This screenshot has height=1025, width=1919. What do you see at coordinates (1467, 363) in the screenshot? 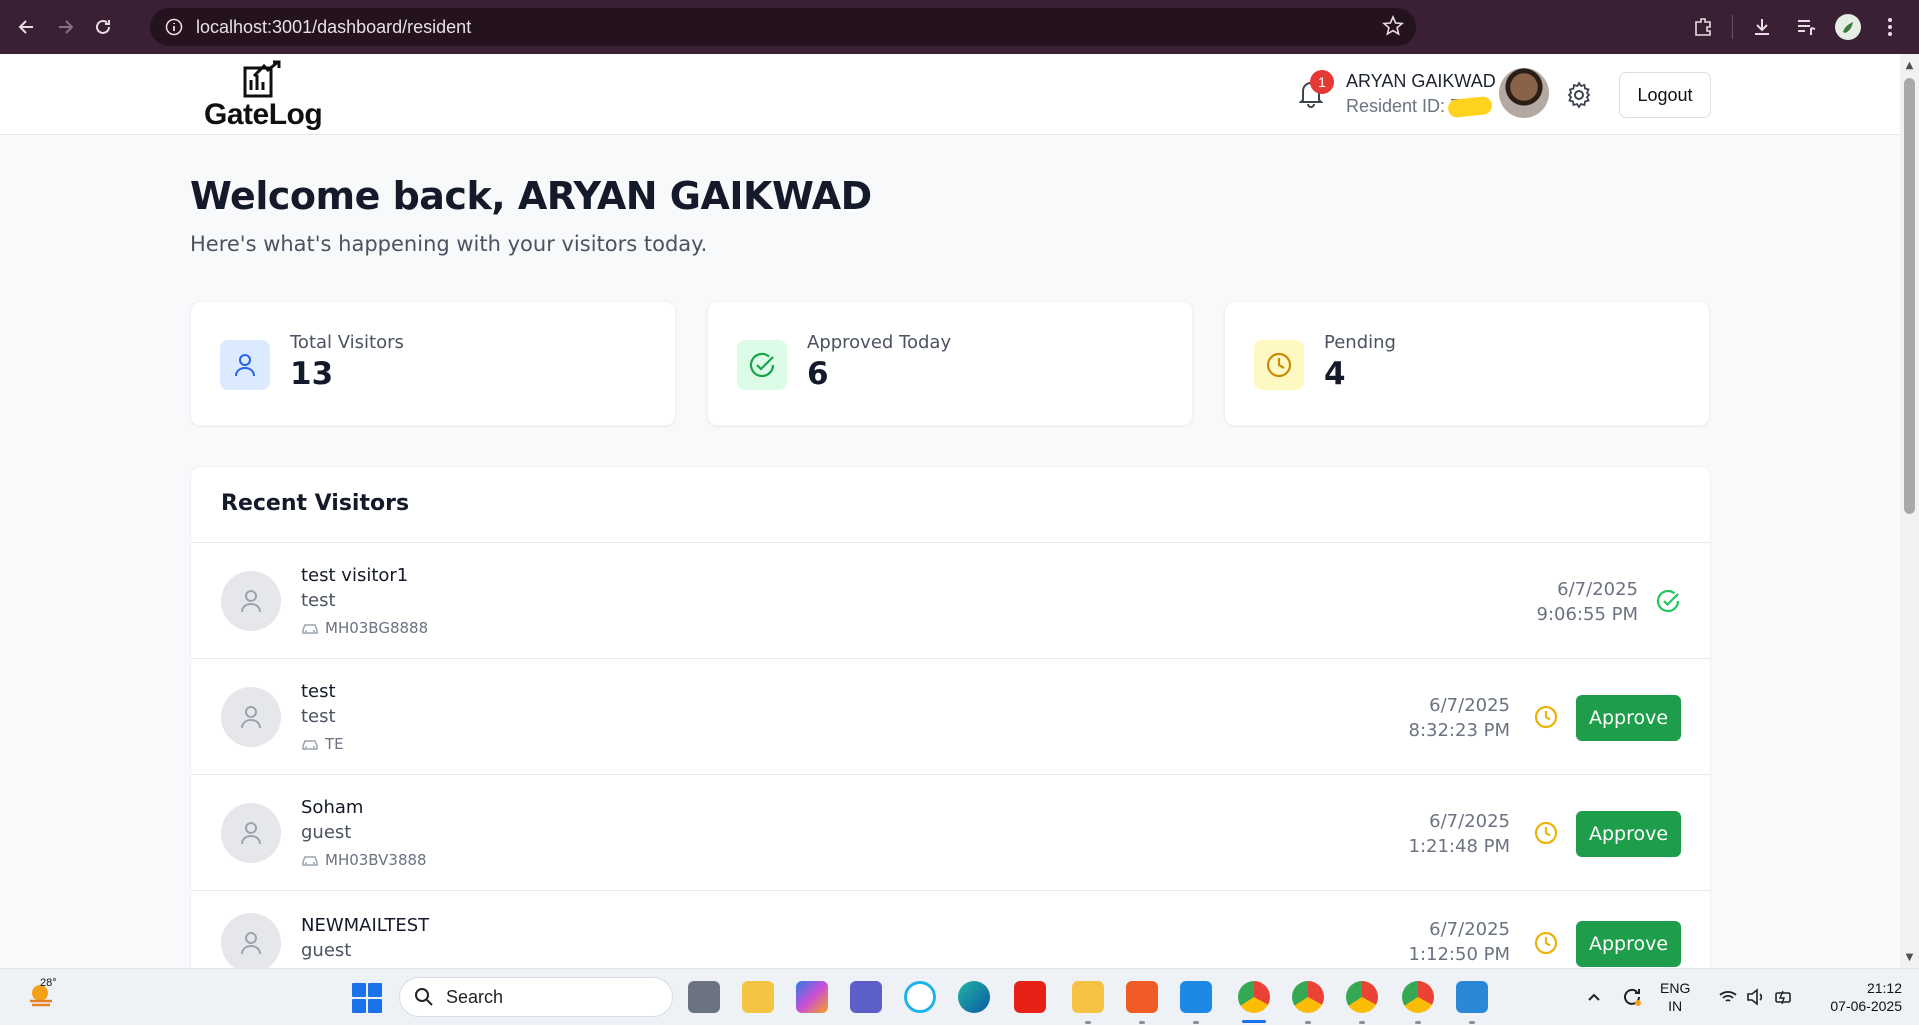
I see `stat-card-pending: Pending 4` at bounding box center [1467, 363].